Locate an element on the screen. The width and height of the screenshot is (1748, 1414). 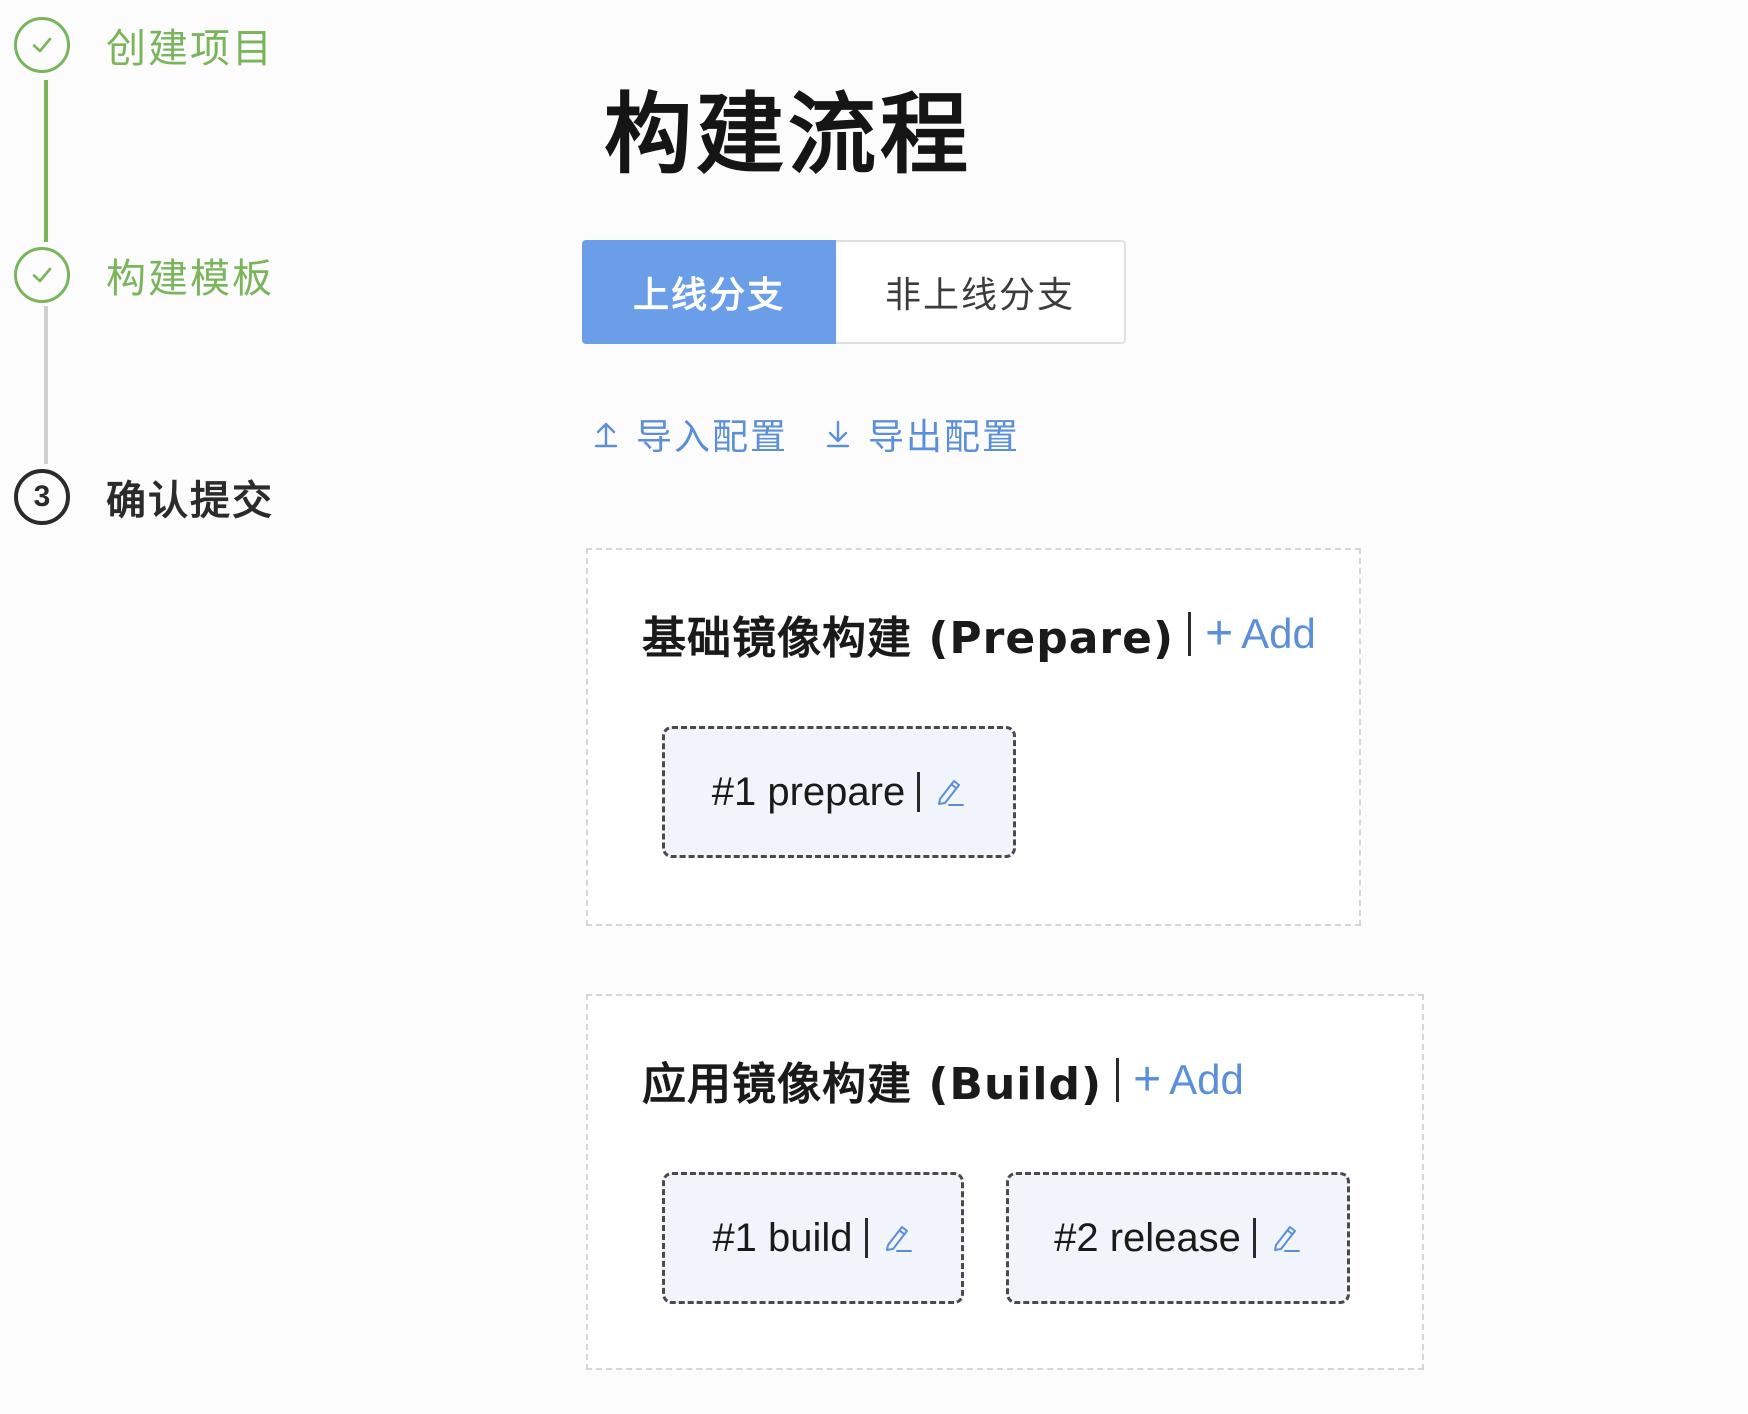
step-connector-pending is located at coordinates (46, 385).